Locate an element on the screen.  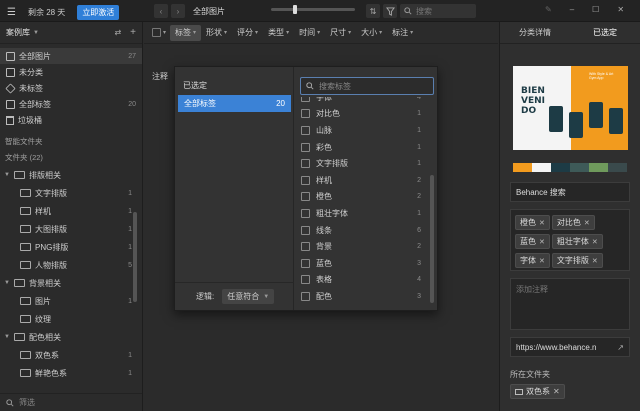
all-tags-option: 全部标签 20 is located at coordinates (234, 103).